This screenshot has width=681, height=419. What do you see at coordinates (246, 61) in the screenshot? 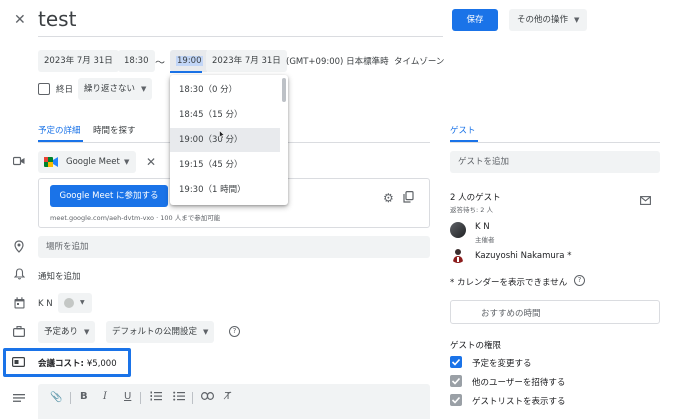
I see `end-date-button: 2023年 7月 31日` at bounding box center [246, 61].